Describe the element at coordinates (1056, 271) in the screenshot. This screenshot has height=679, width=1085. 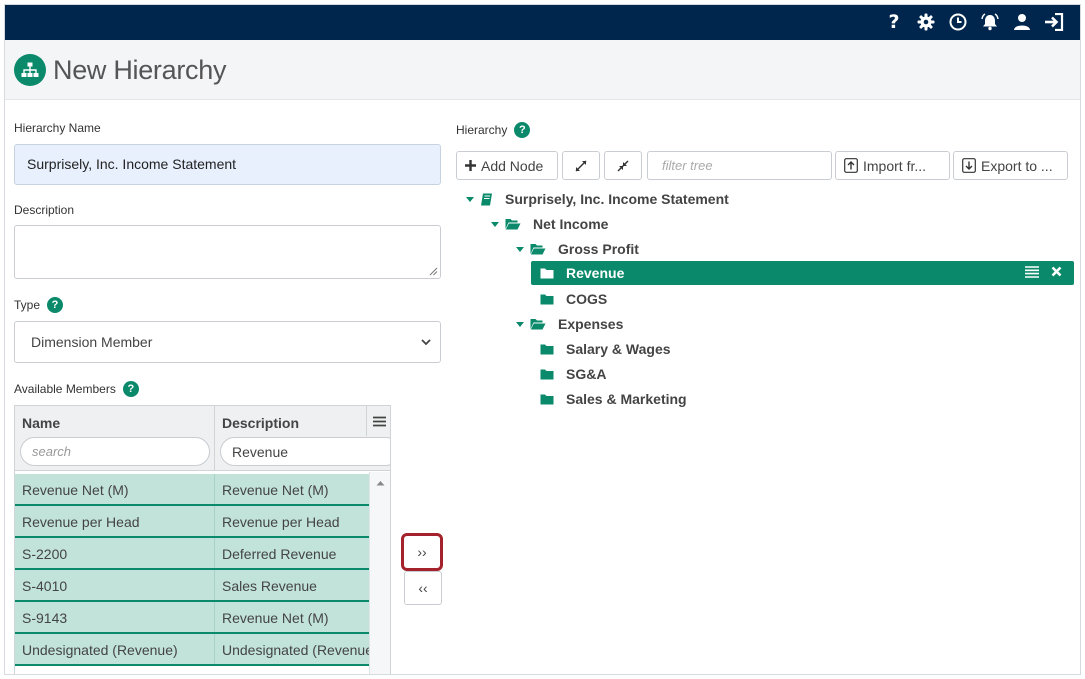
I see `close-icon` at that location.